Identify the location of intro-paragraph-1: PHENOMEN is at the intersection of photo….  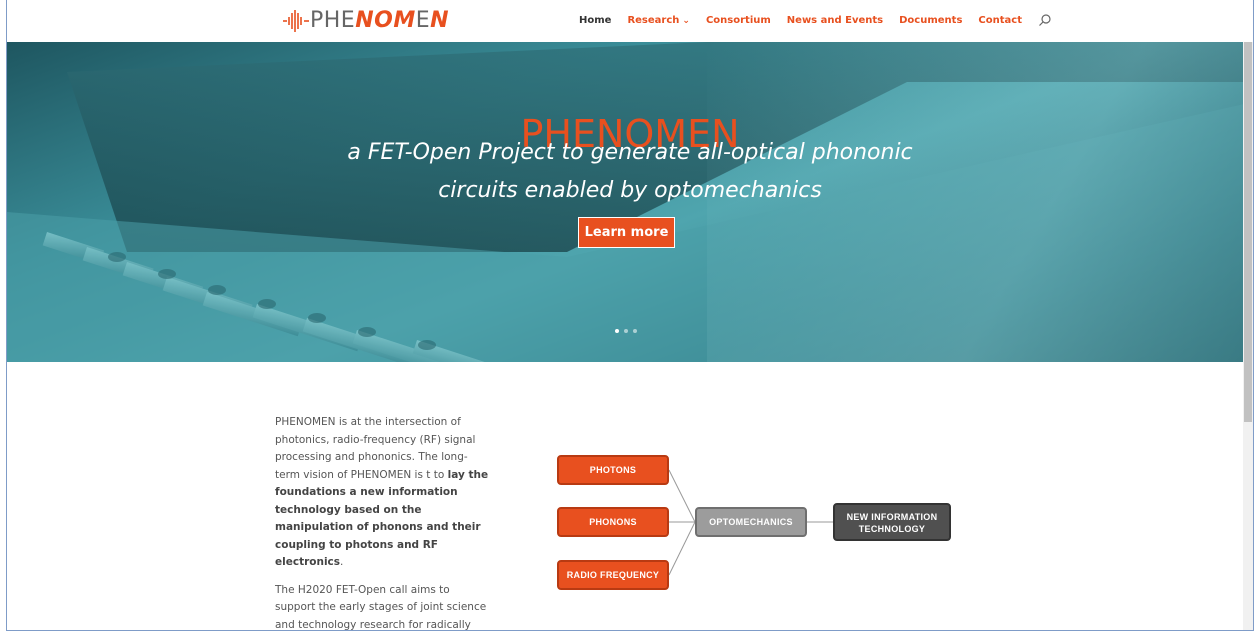
(382, 492).